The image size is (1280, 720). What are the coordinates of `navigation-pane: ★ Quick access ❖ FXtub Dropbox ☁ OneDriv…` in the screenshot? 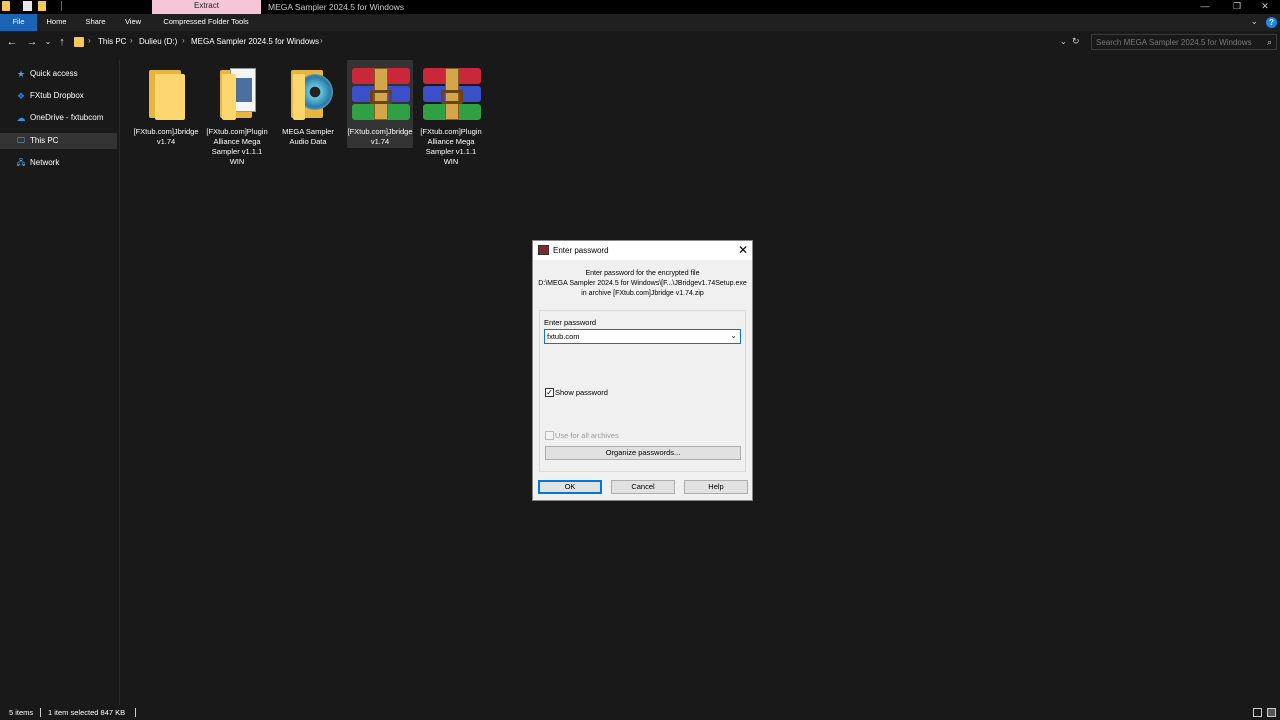 It's located at (60, 382).